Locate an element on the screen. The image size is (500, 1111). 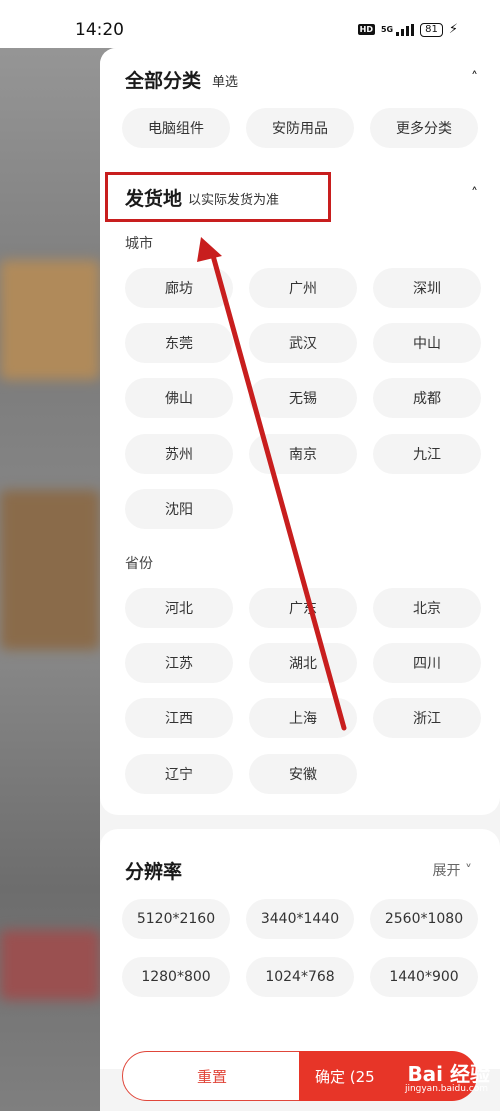
province-chip: 浙江 is located at coordinates (427, 718).